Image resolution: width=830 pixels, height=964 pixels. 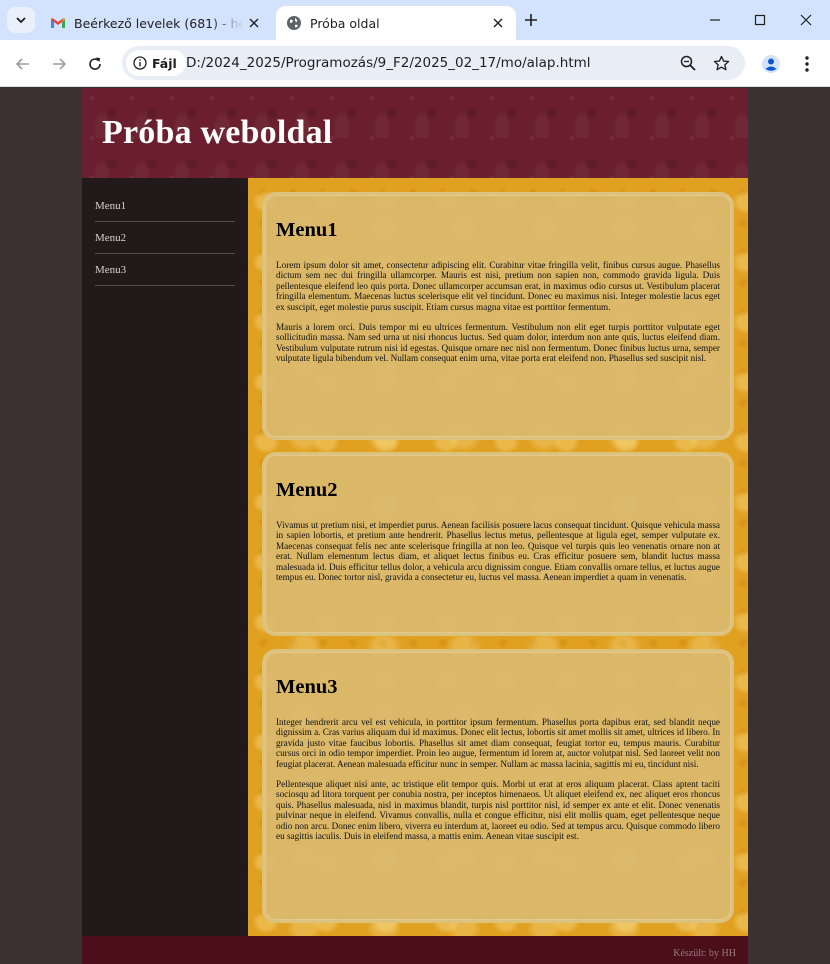 I want to click on section-heading: Menu3, so click(x=307, y=687).